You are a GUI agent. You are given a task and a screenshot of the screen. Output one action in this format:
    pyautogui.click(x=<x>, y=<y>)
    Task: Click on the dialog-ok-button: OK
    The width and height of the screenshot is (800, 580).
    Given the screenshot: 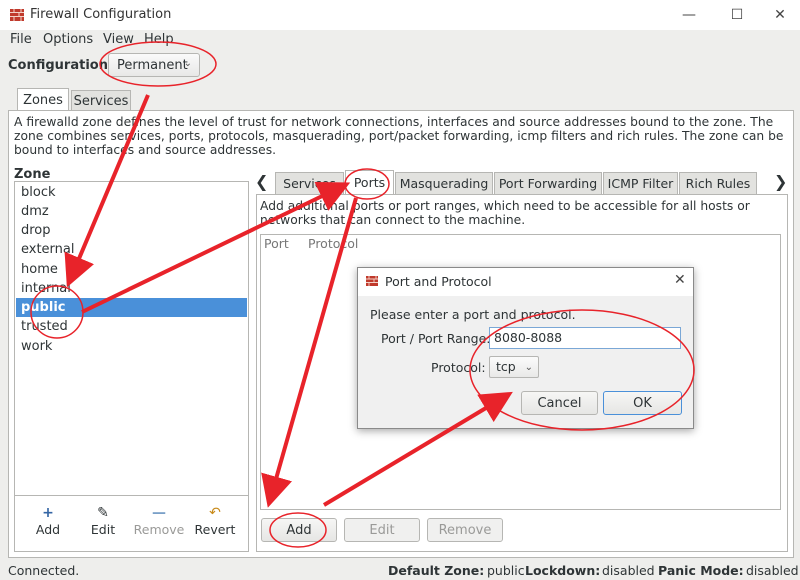 What is the action you would take?
    pyautogui.click(x=642, y=403)
    